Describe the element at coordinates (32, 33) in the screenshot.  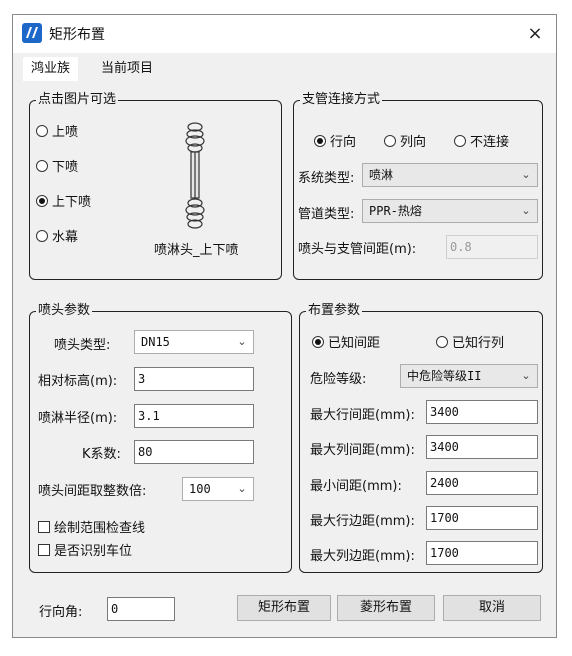
I see `app-logo-icon` at that location.